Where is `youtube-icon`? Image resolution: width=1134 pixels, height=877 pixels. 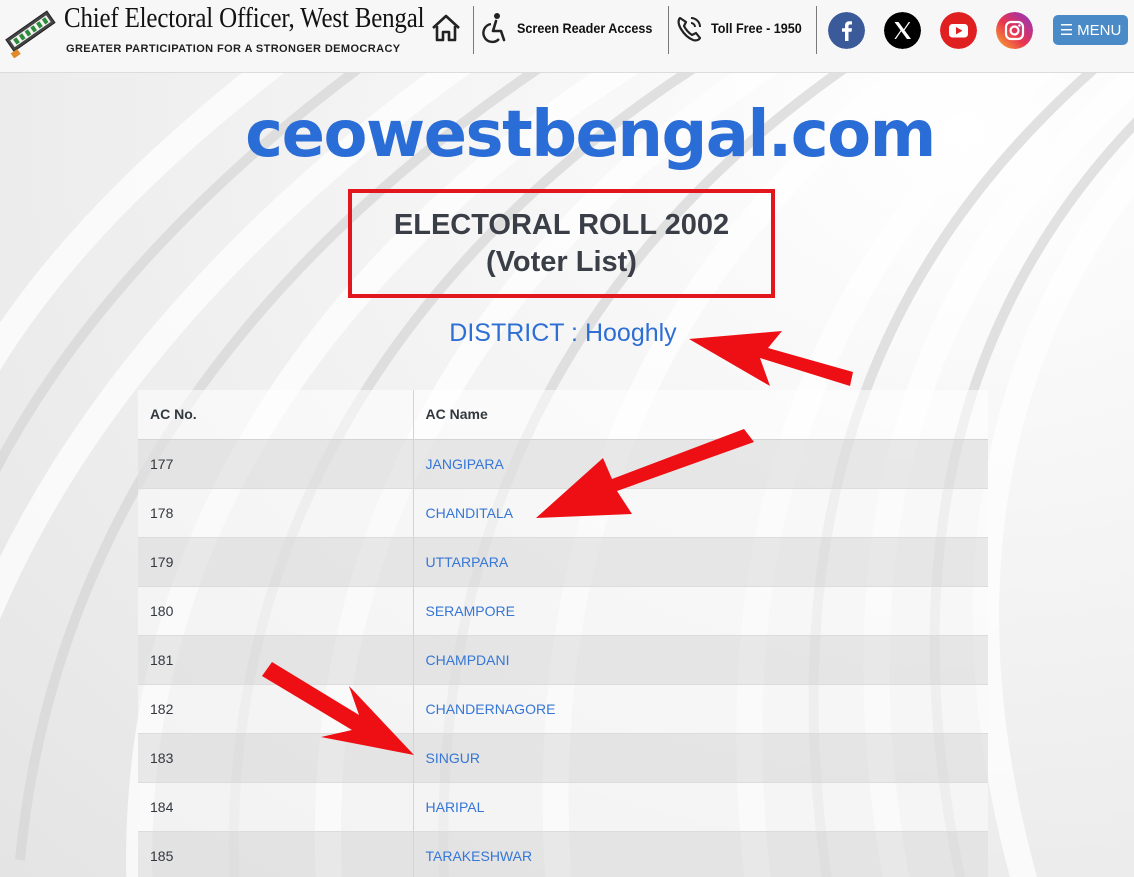
youtube-icon is located at coordinates (958, 30).